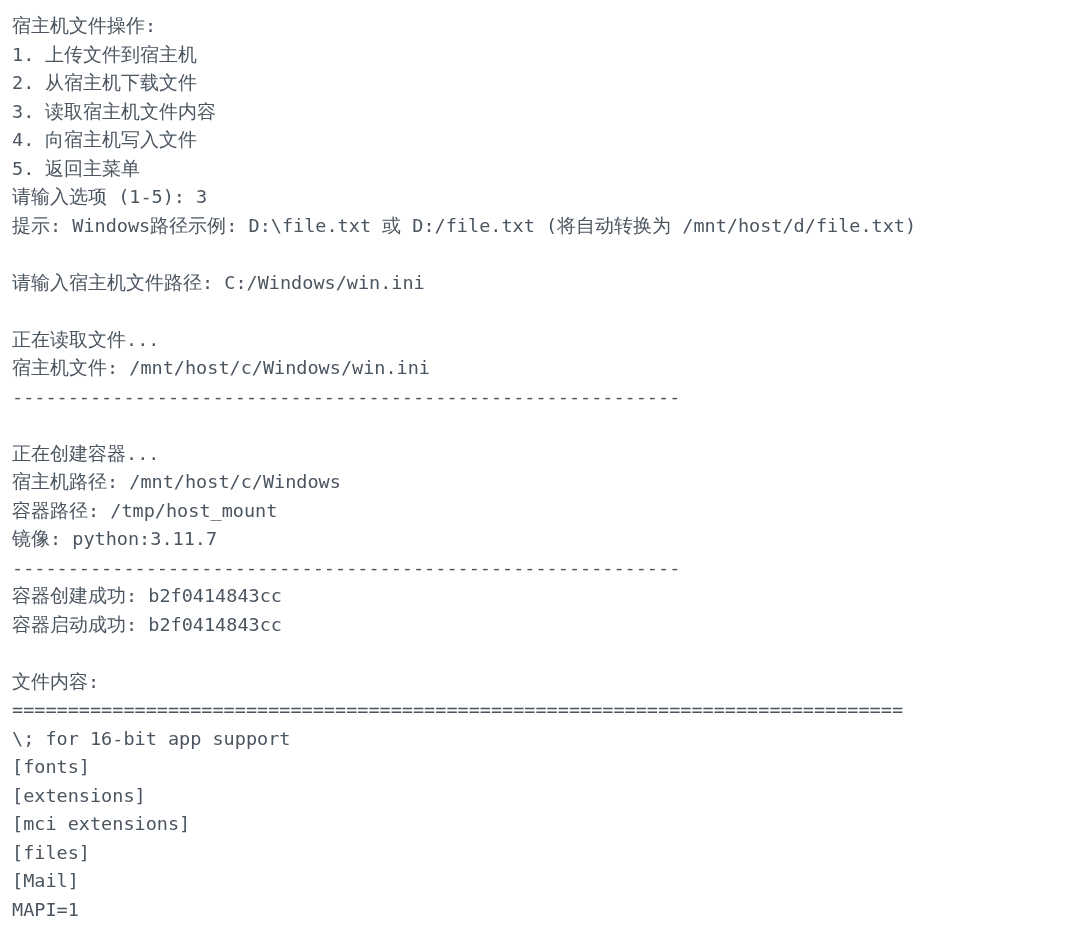 The width and height of the screenshot is (1080, 944). What do you see at coordinates (105, 140) in the screenshot?
I see `terminal-line: 4. 向宿主机写入文件` at bounding box center [105, 140].